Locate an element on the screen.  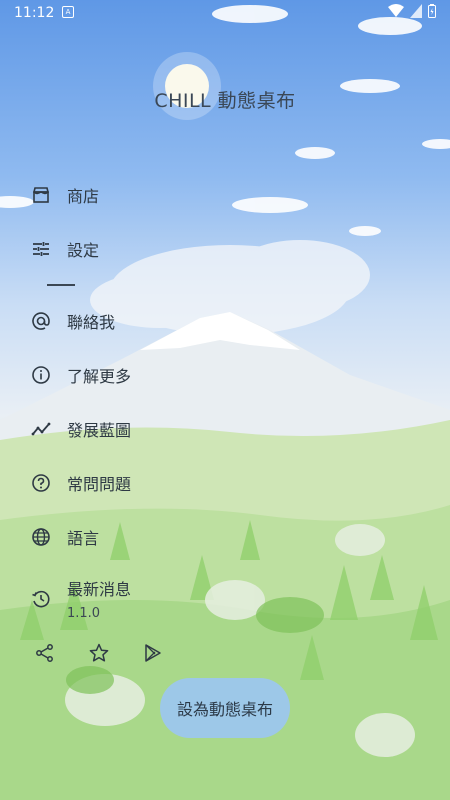
menu-item-contact: 聯絡我 is located at coordinates (72, 321).